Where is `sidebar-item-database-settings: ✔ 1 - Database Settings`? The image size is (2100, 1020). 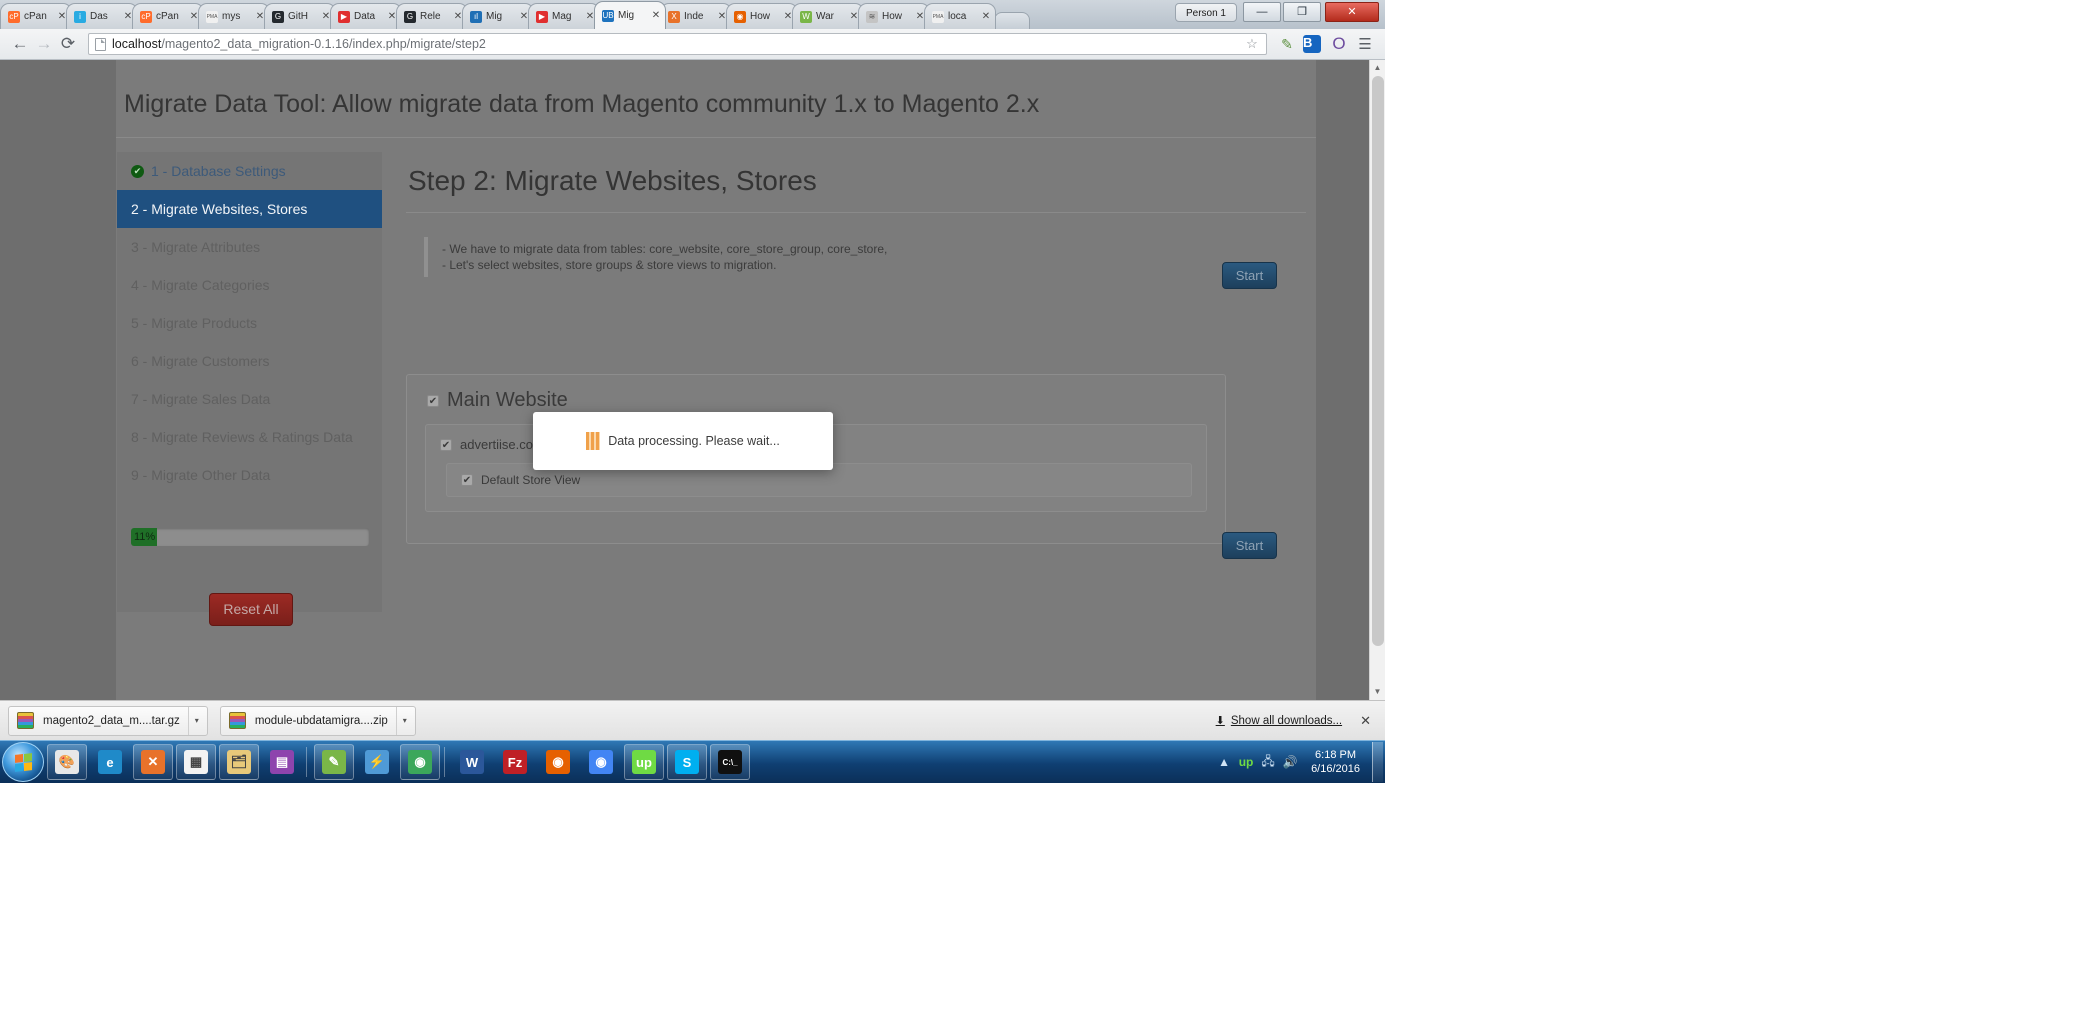 sidebar-item-database-settings: ✔ 1 - Database Settings is located at coordinates (249, 171).